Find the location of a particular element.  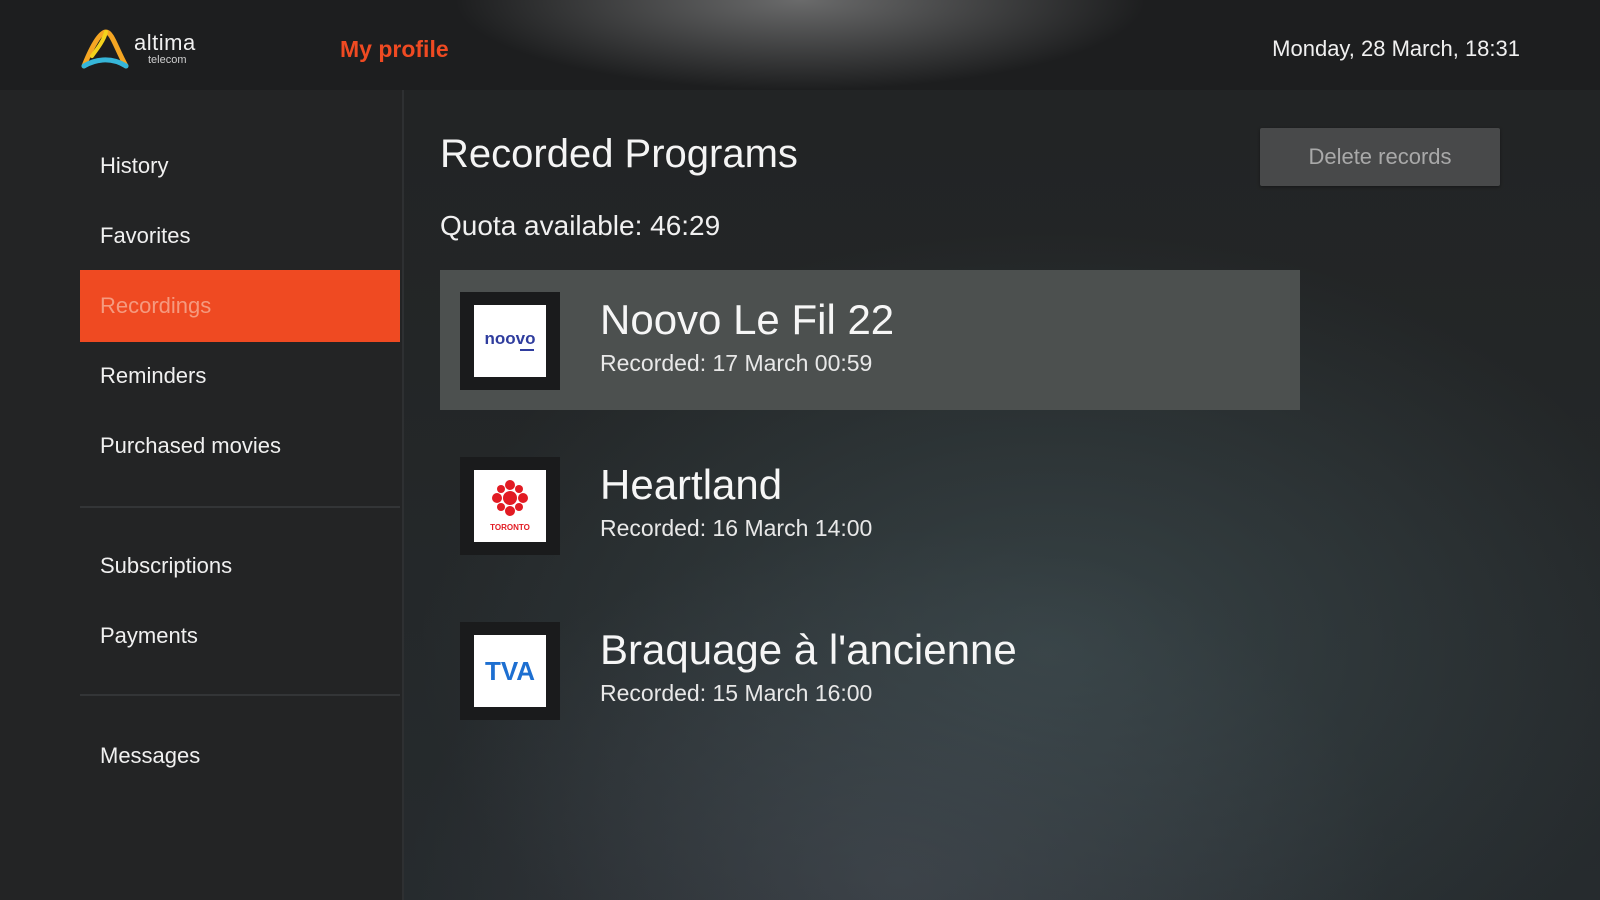

tva-logo-icon: TVA is located at coordinates (510, 671).